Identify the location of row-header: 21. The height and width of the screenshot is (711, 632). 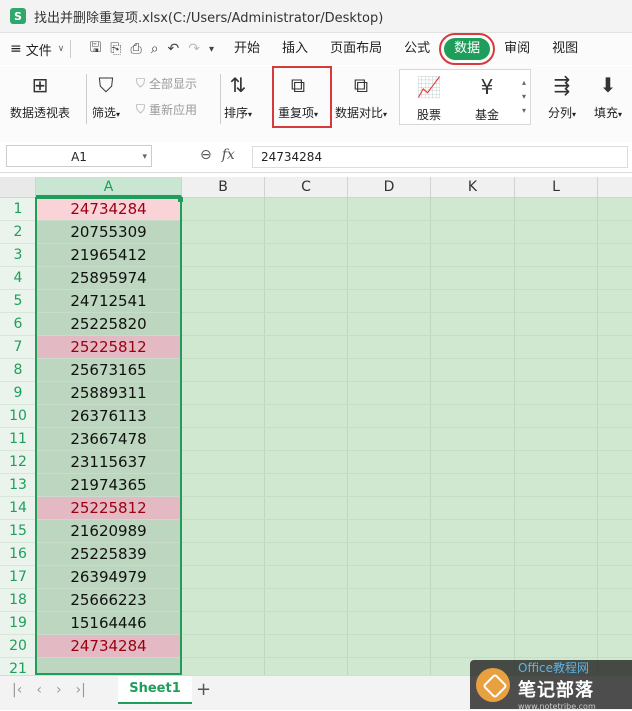
(18, 666).